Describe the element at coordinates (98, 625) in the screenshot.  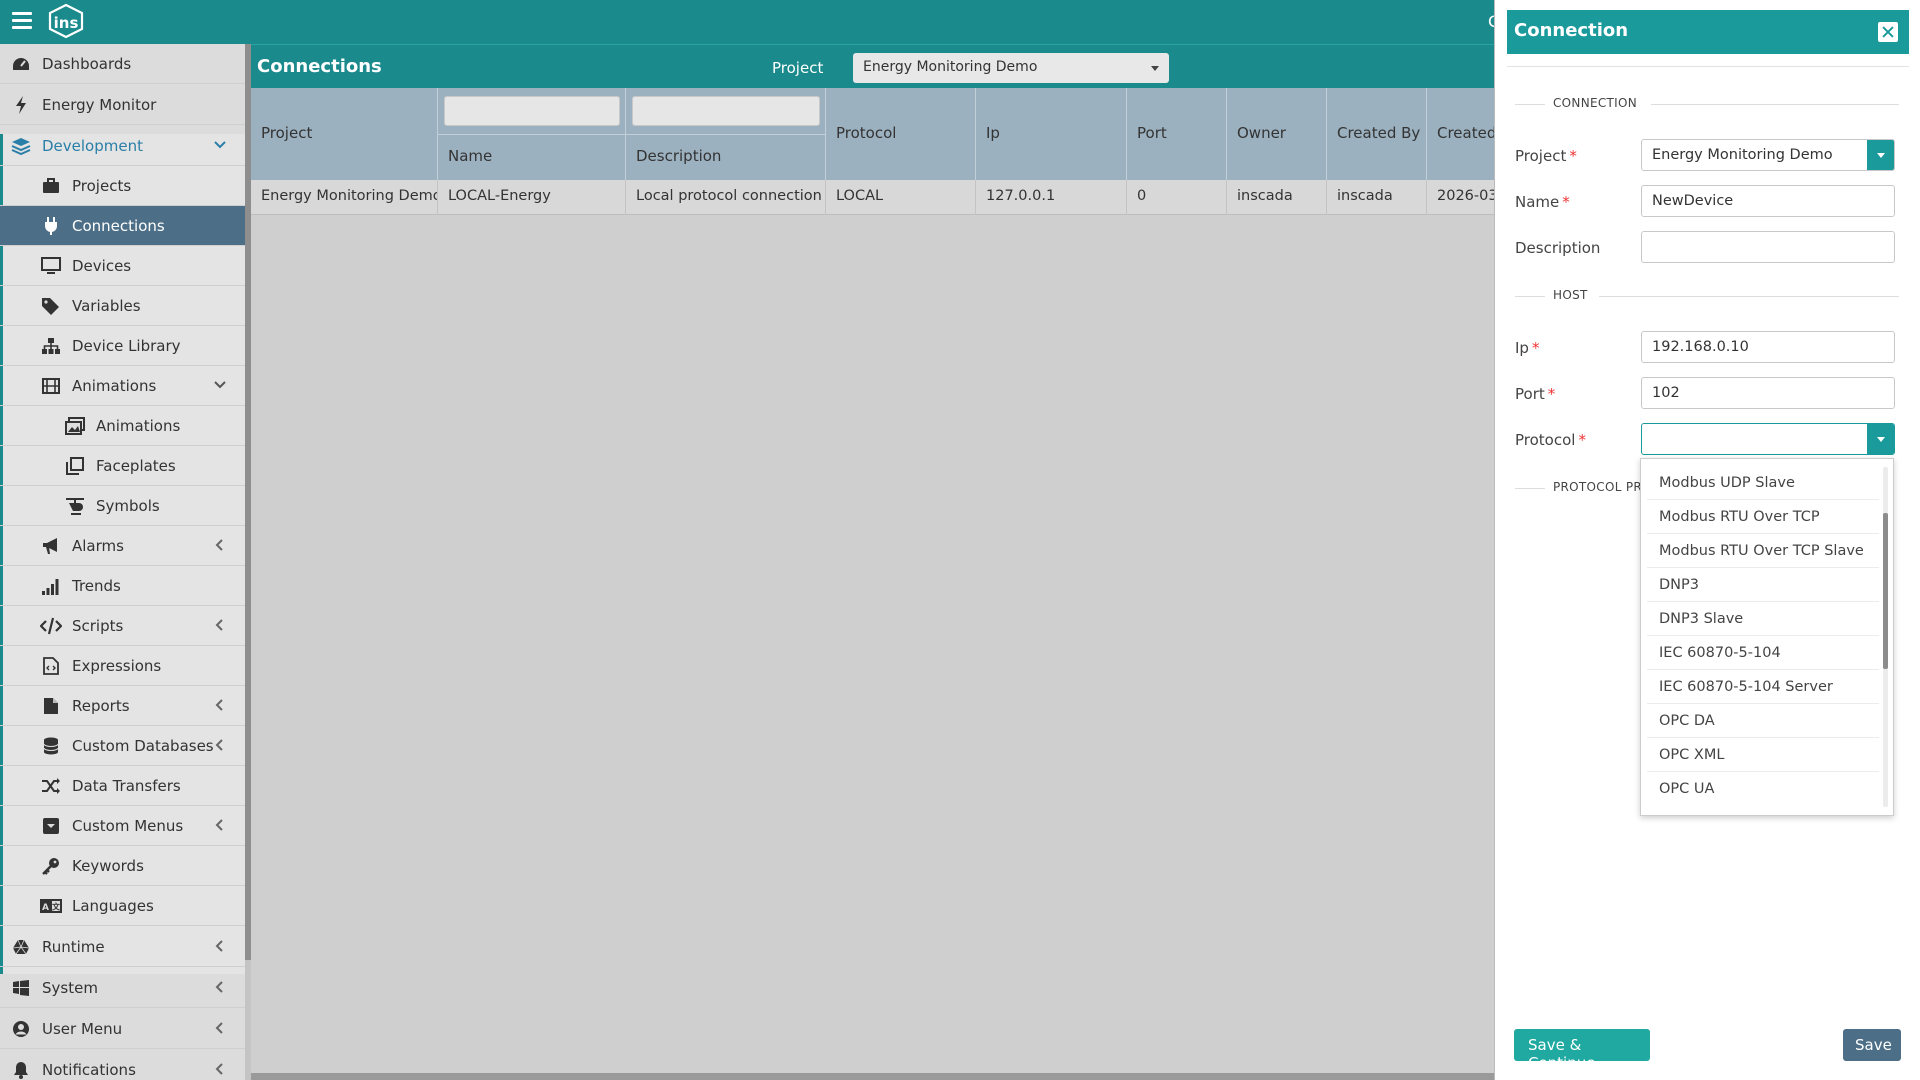
I see `sidebar-item-label: Scripts` at that location.